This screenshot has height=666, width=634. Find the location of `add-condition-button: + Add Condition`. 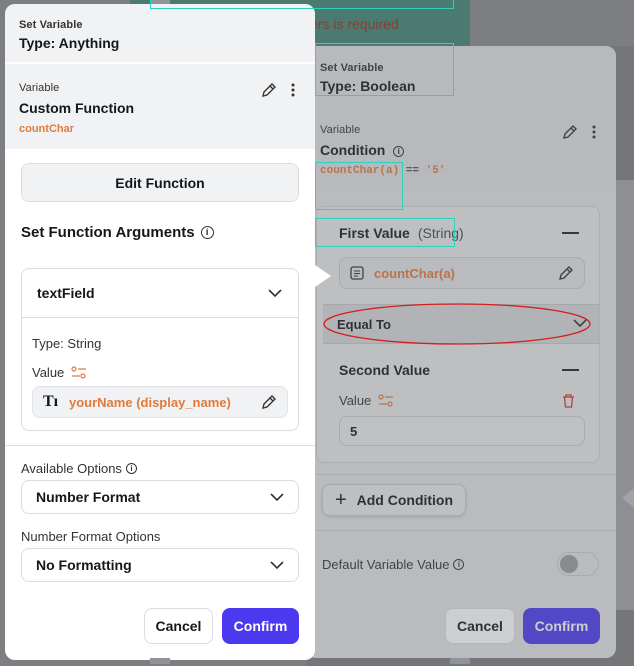

add-condition-button: + Add Condition is located at coordinates (394, 500).